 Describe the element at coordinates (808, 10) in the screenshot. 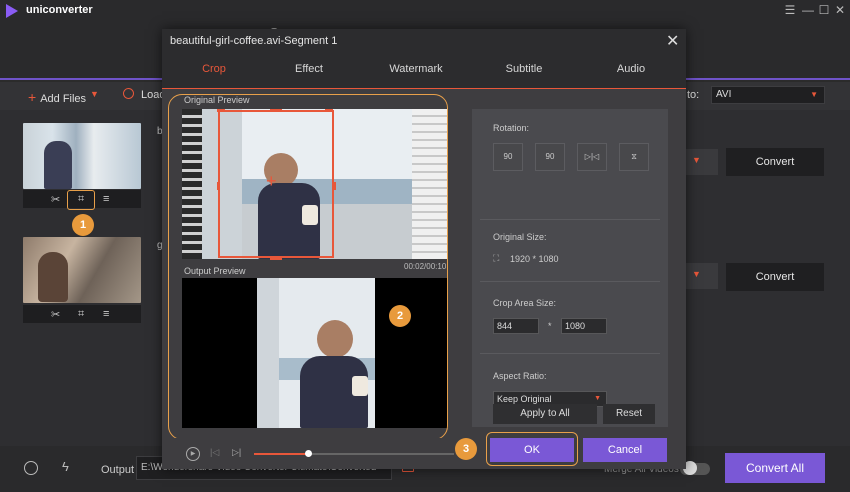

I see `minimize-icon: —` at that location.